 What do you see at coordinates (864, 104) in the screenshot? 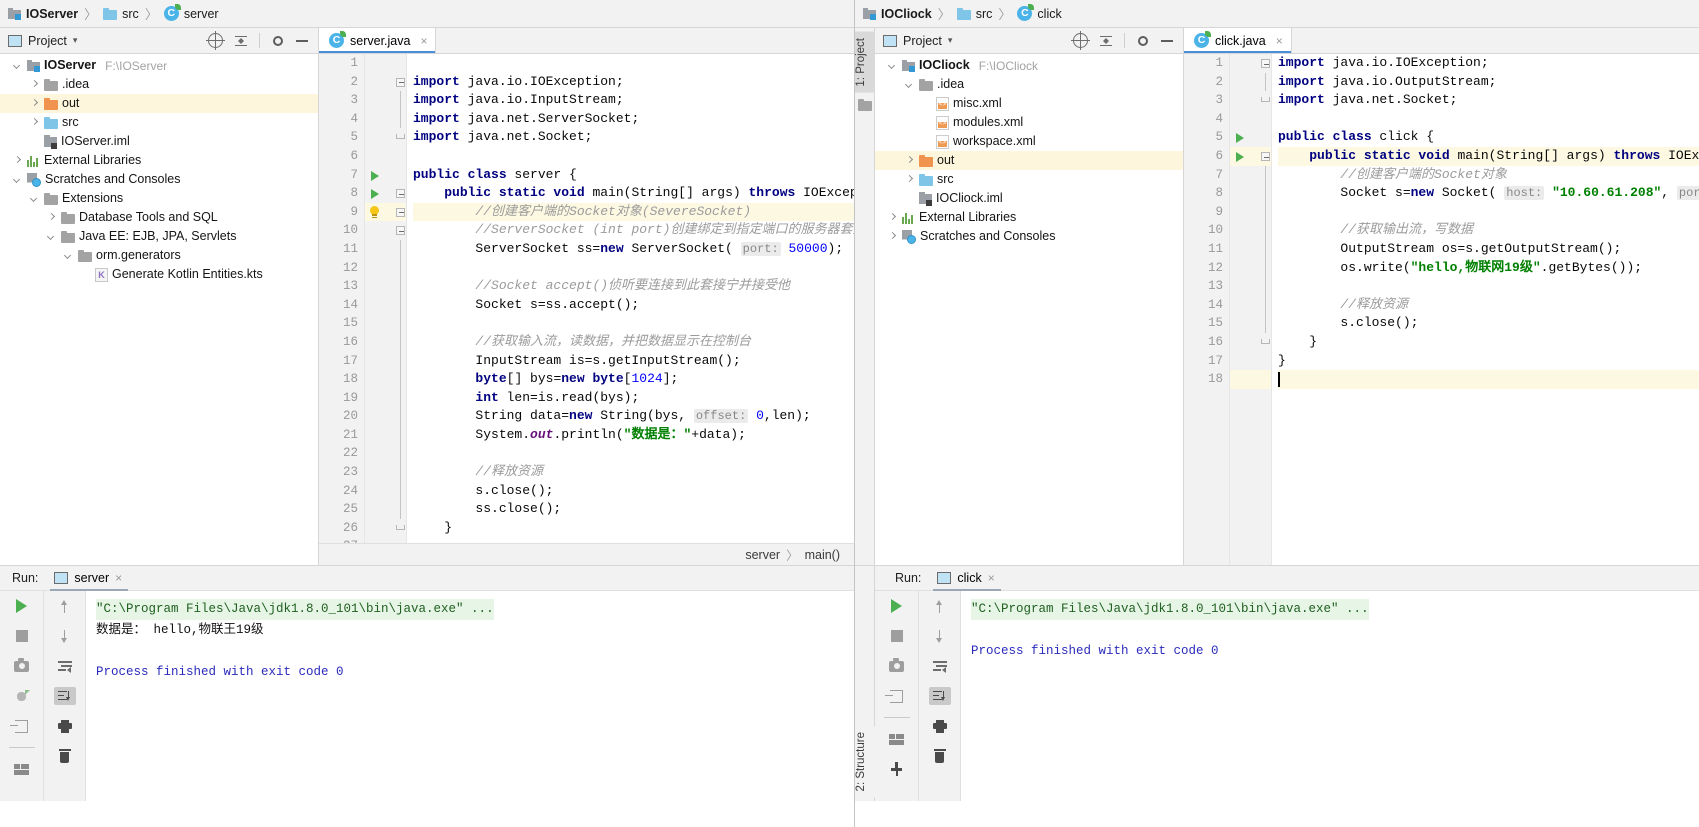
I see `folder-gray-icon` at bounding box center [864, 104].